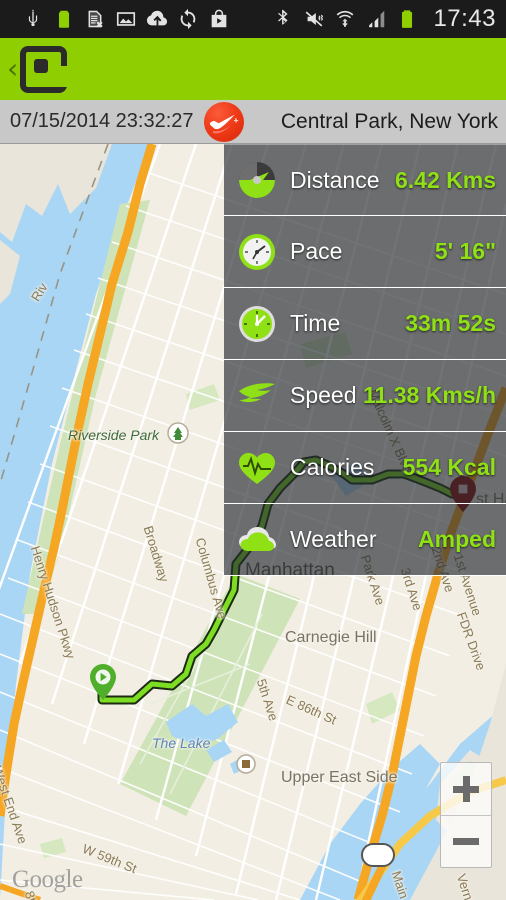 The height and width of the screenshot is (900, 506). I want to click on run-location-label: Central Park, New York, so click(389, 121).